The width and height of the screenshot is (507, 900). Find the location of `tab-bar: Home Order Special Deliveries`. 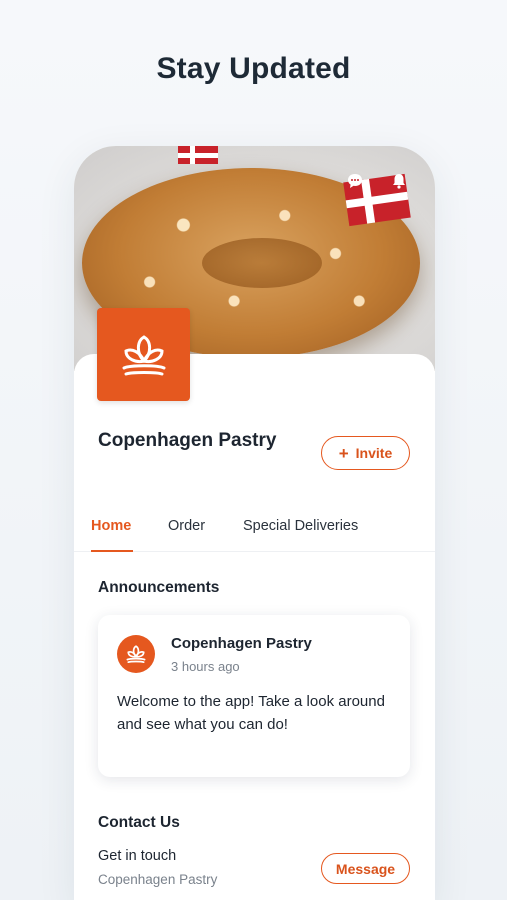

tab-bar: Home Order Special Deliveries is located at coordinates (254, 531).